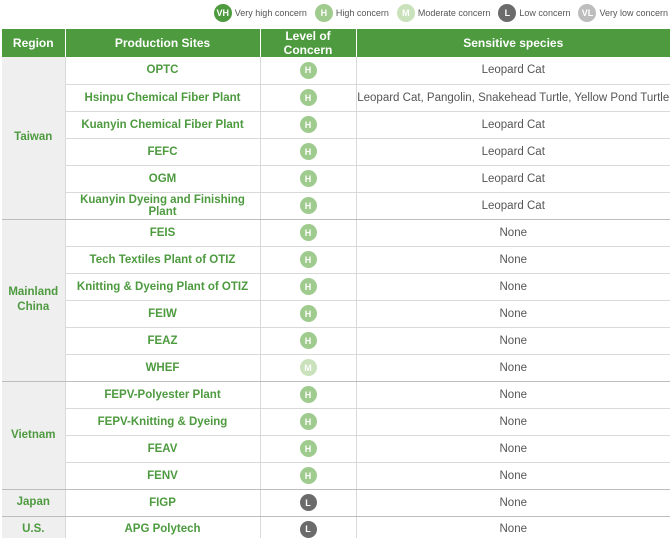 The image size is (670, 538). I want to click on production-site-cell: OPTC, so click(163, 71).